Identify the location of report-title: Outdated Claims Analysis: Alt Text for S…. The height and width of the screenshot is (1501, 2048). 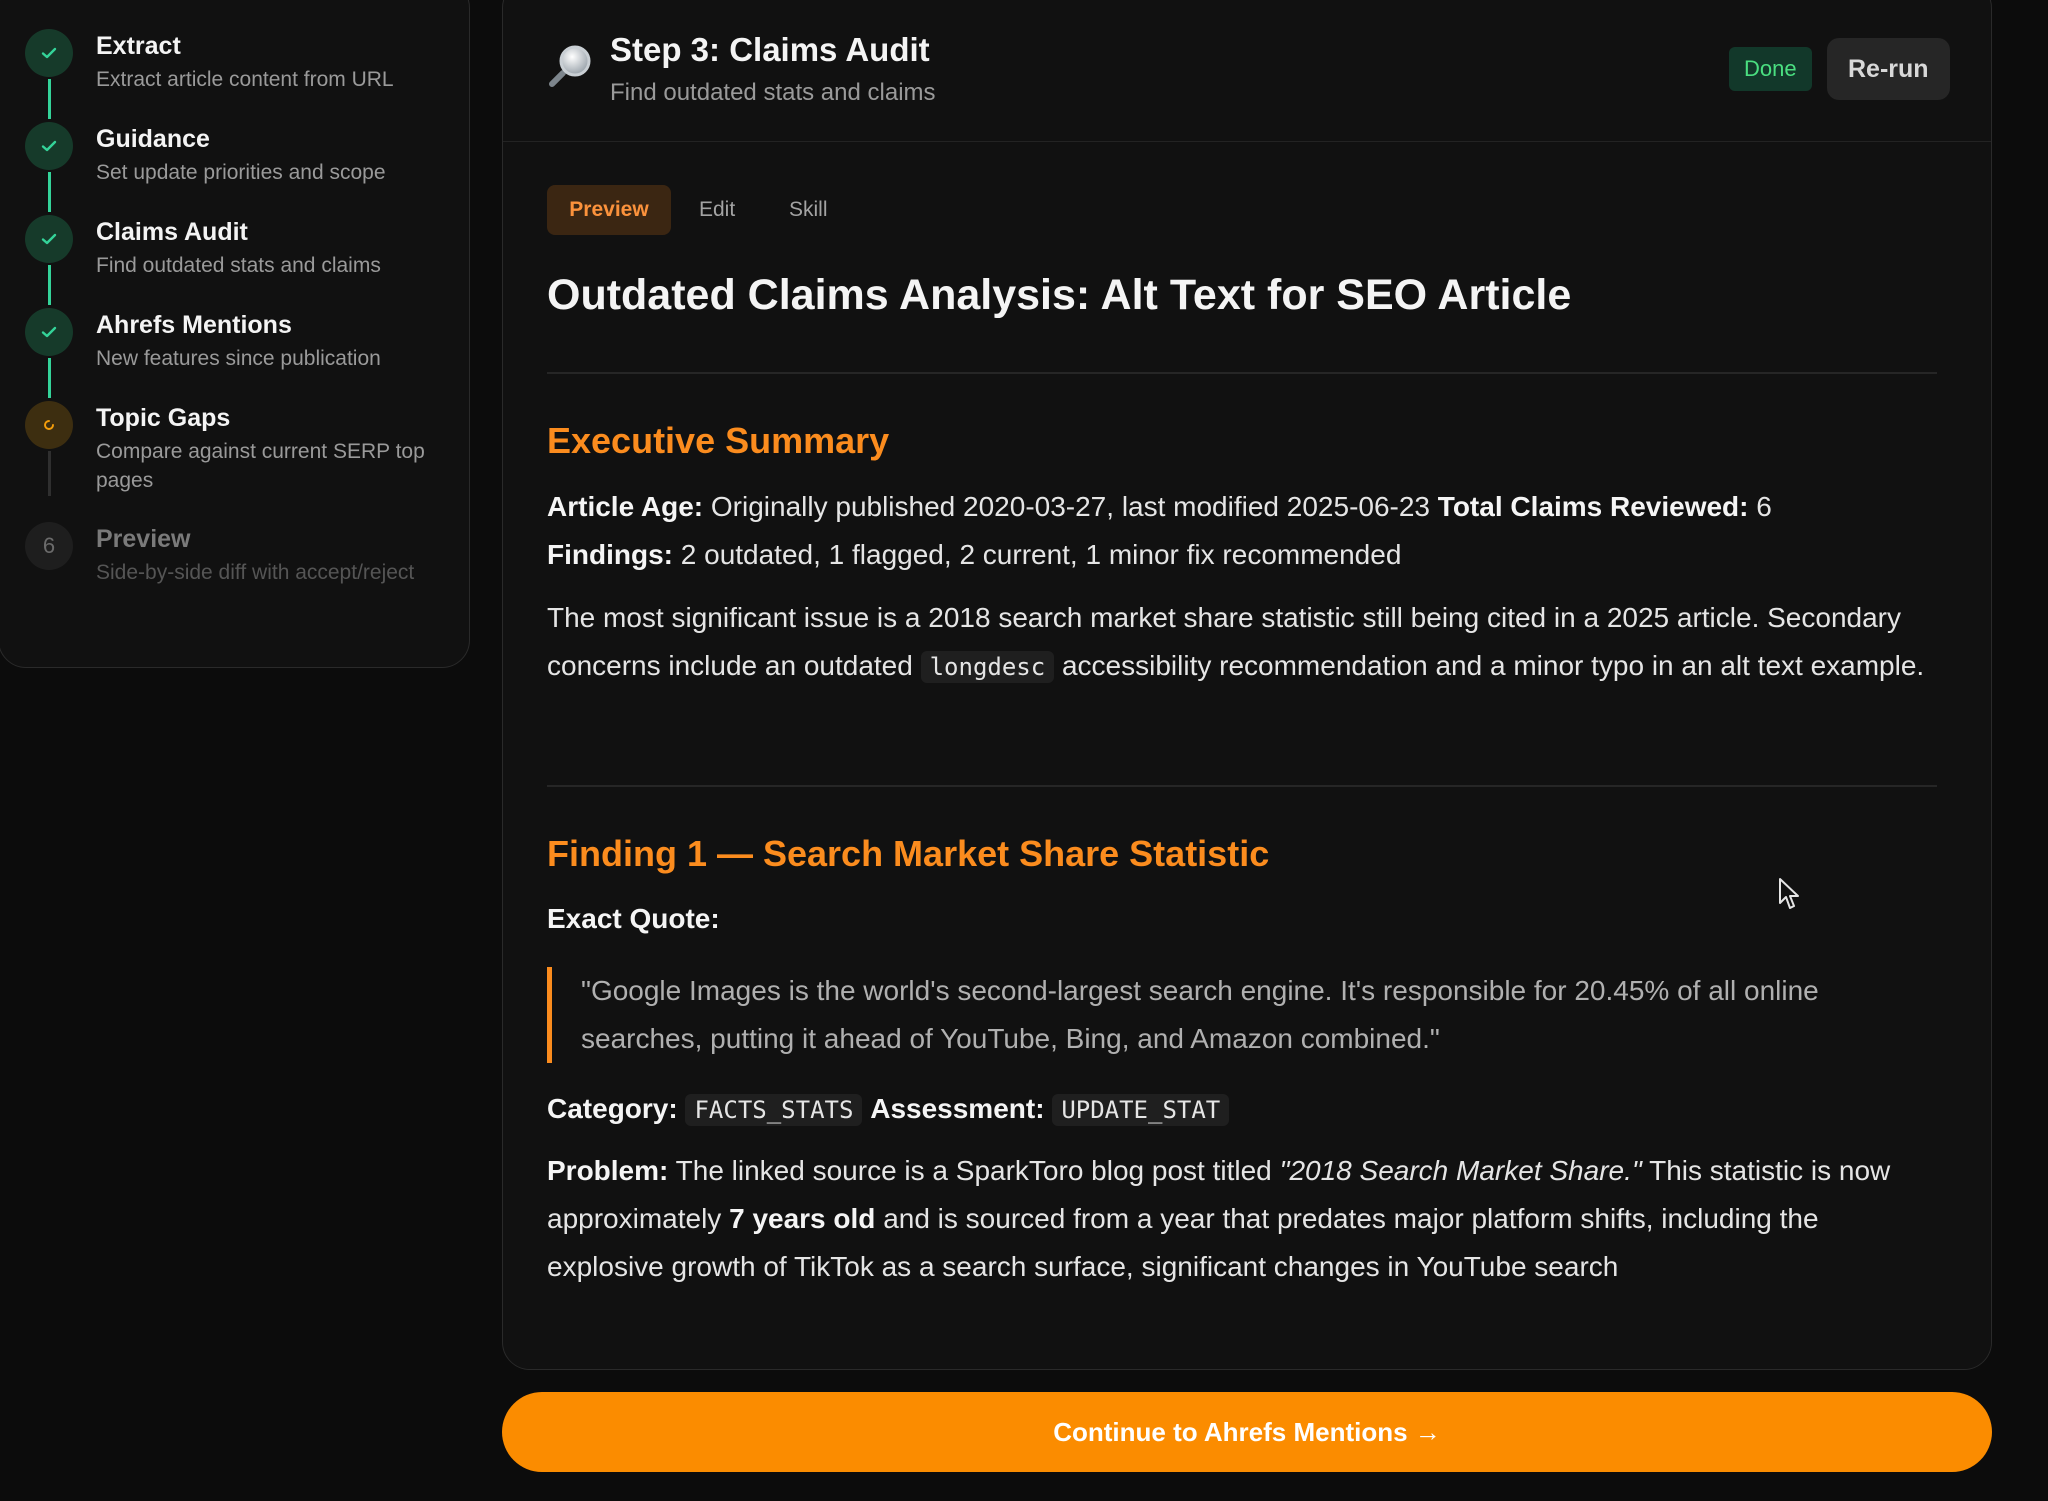
(1059, 295).